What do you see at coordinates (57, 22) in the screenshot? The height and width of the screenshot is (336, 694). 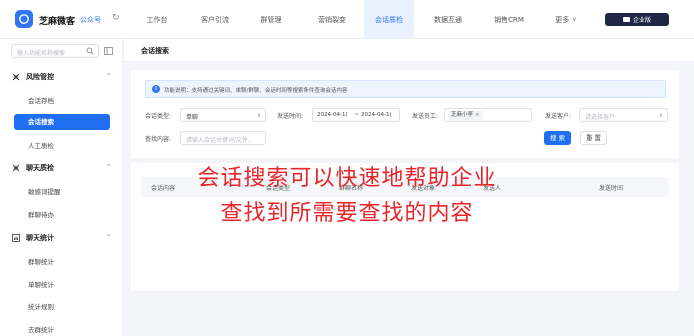 I see `brand-name: 芝麻微客` at bounding box center [57, 22].